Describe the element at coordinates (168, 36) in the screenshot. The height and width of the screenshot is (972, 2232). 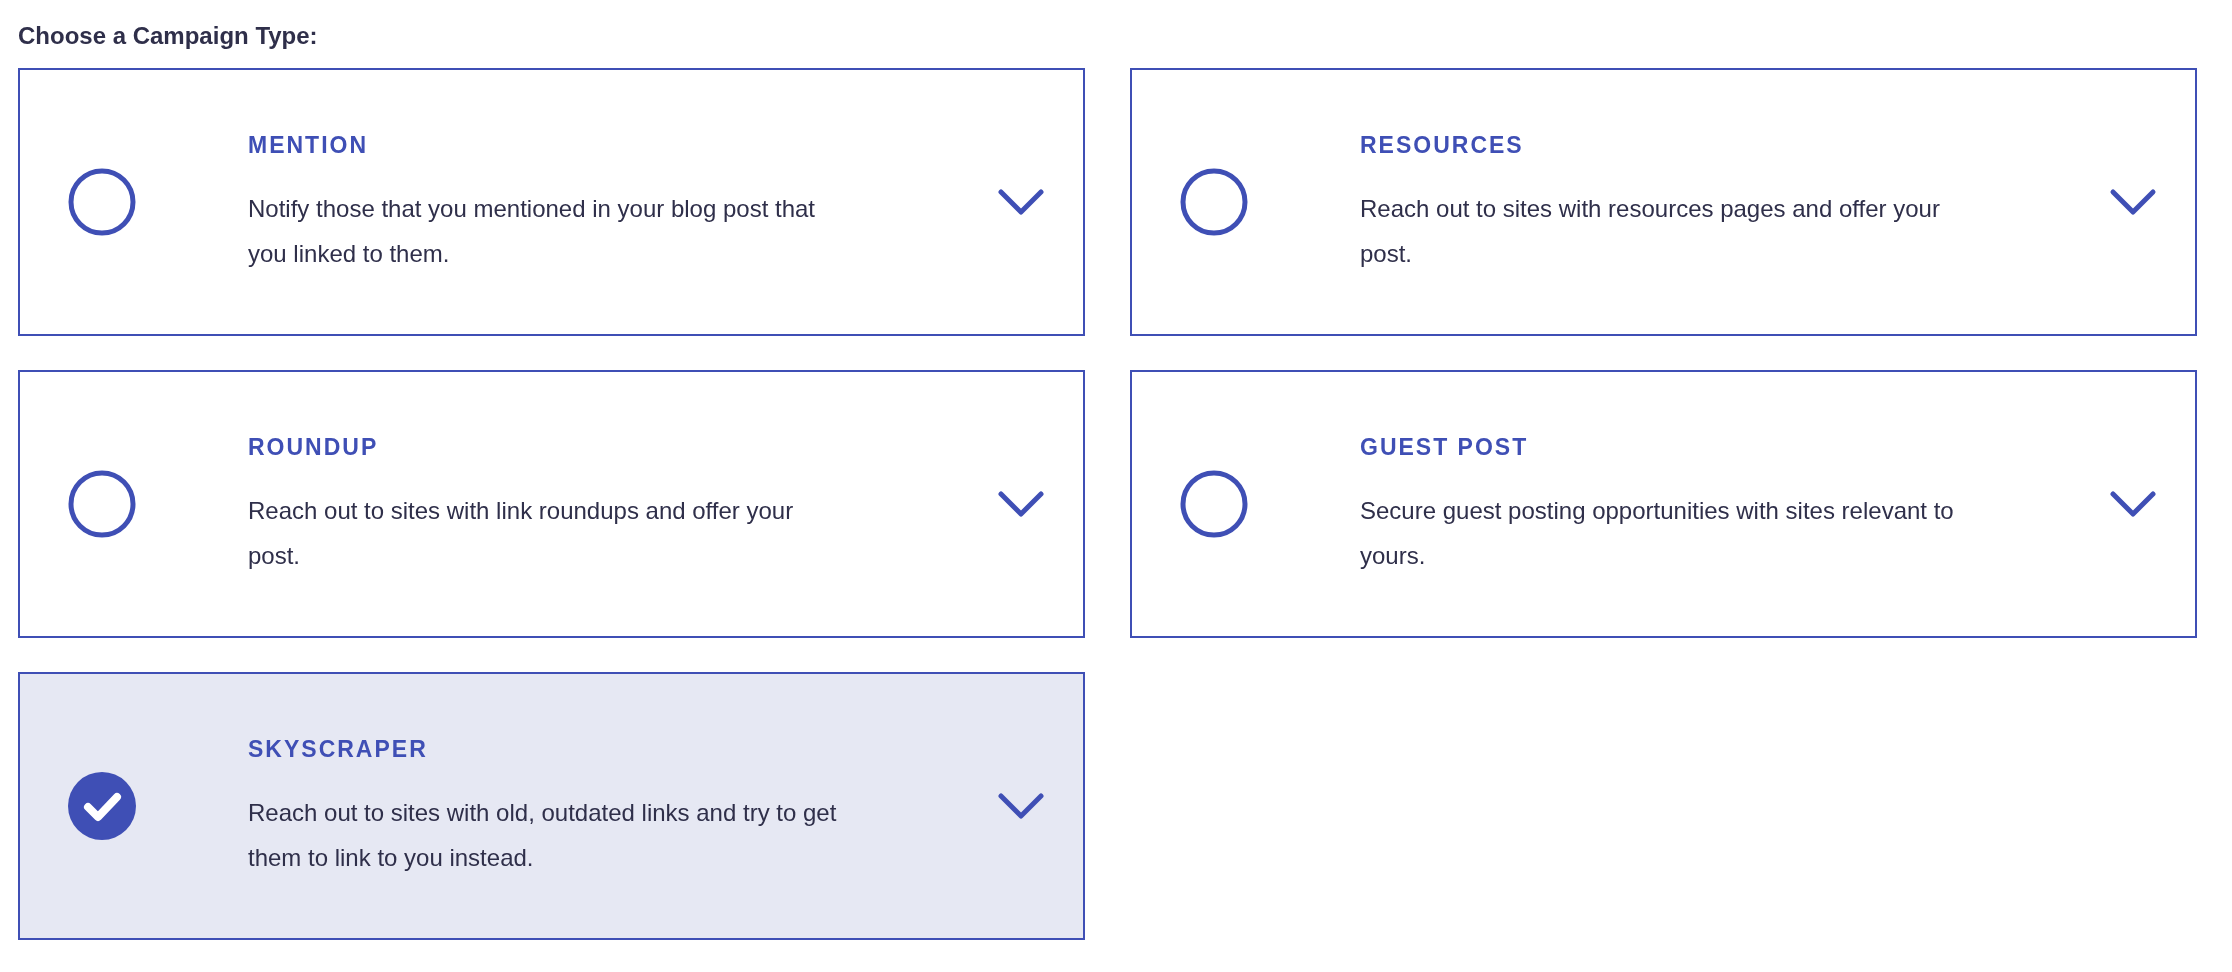
I see `section-heading: Choose a Campaign Type:` at that location.